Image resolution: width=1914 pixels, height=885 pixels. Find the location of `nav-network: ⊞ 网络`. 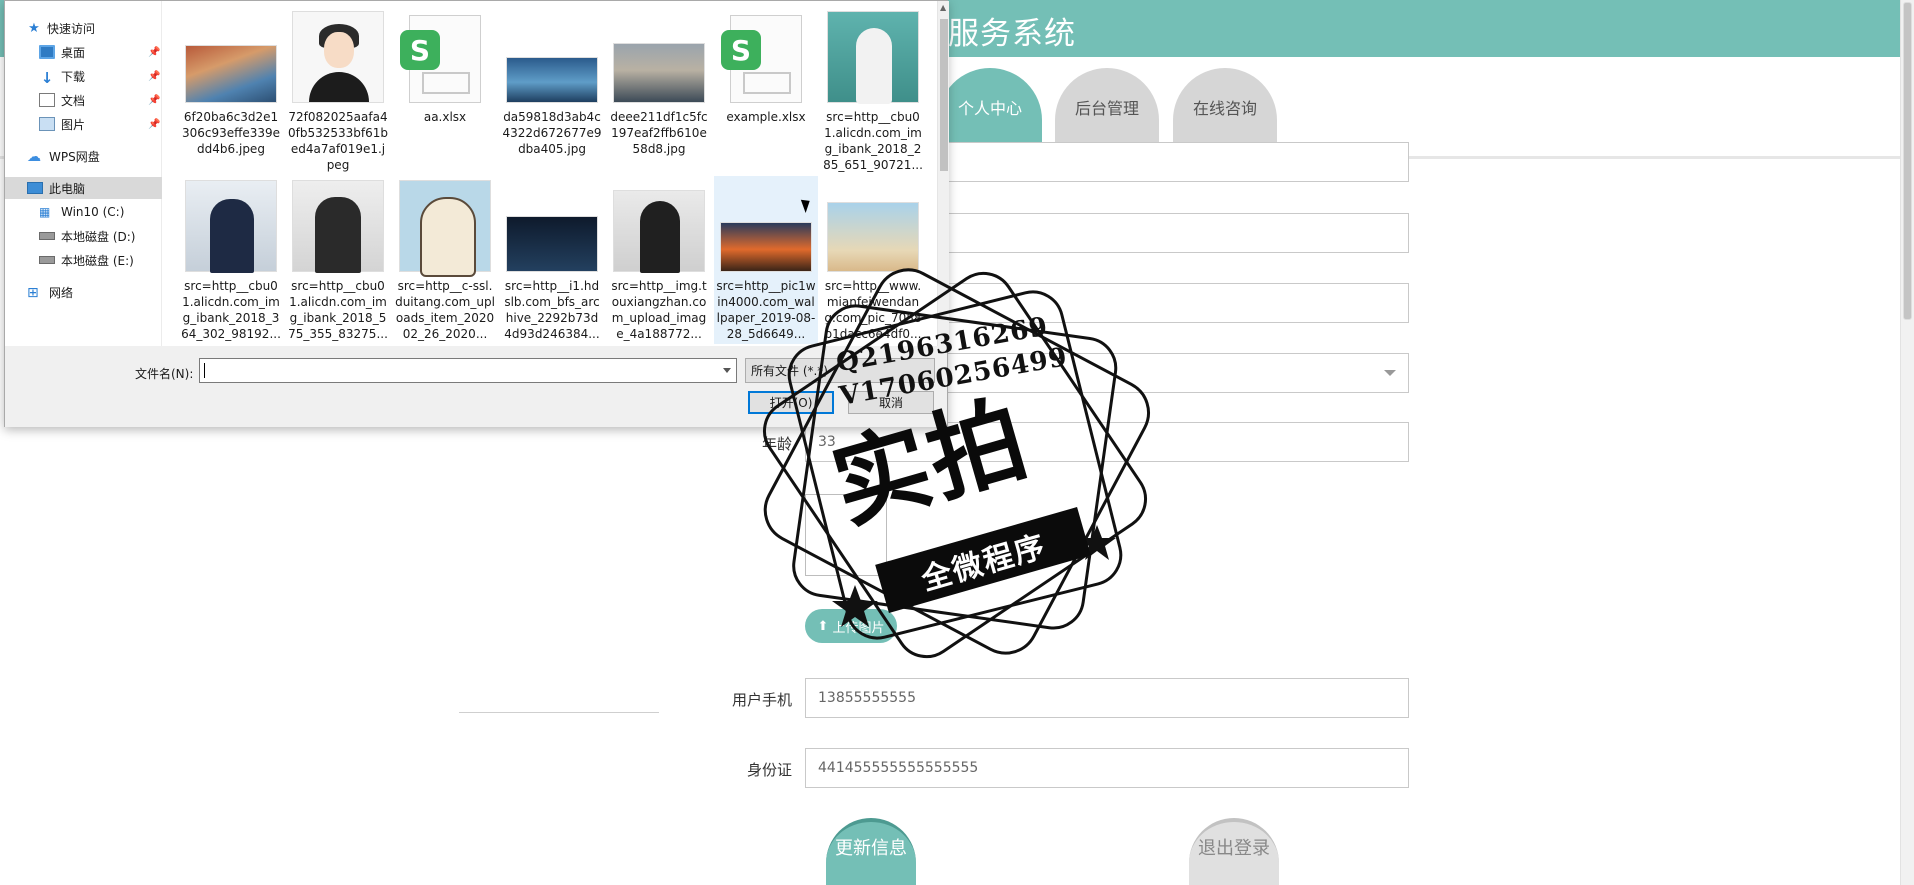

nav-network: ⊞ 网络 is located at coordinates (50, 292).